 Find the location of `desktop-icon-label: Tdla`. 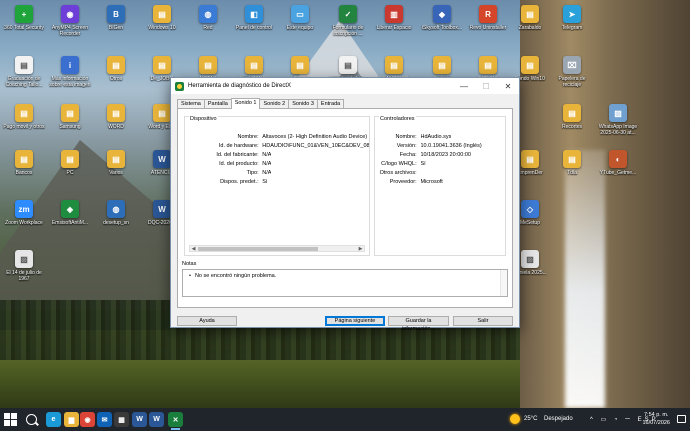

desktop-icon-label: Tdla is located at coordinates (572, 173).